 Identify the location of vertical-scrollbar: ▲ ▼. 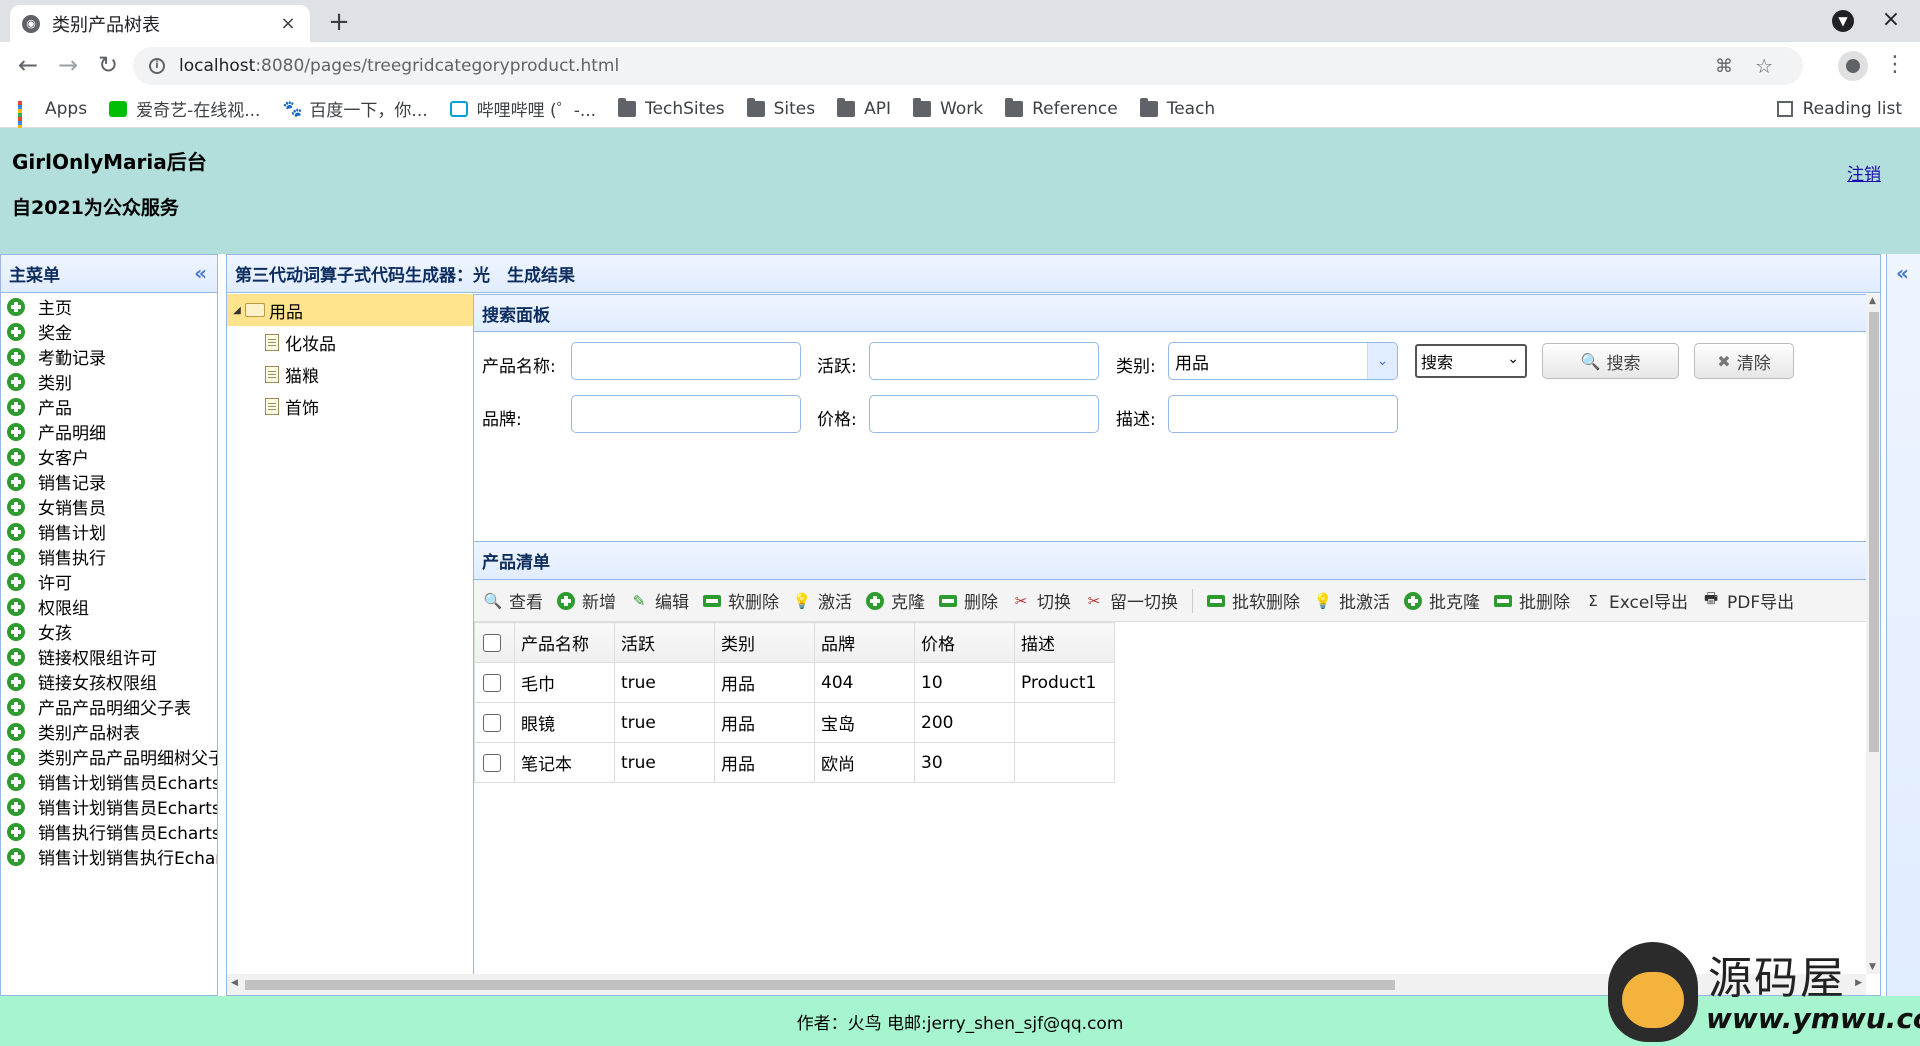
(1873, 634).